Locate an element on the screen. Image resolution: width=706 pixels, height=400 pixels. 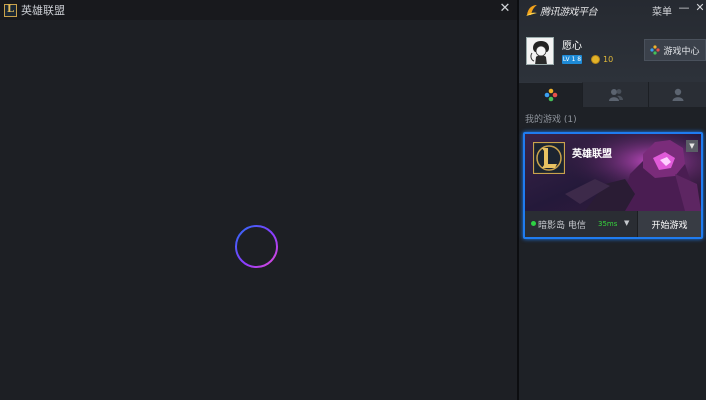
brand: 腾讯游戏平台 is located at coordinates (561, 10).